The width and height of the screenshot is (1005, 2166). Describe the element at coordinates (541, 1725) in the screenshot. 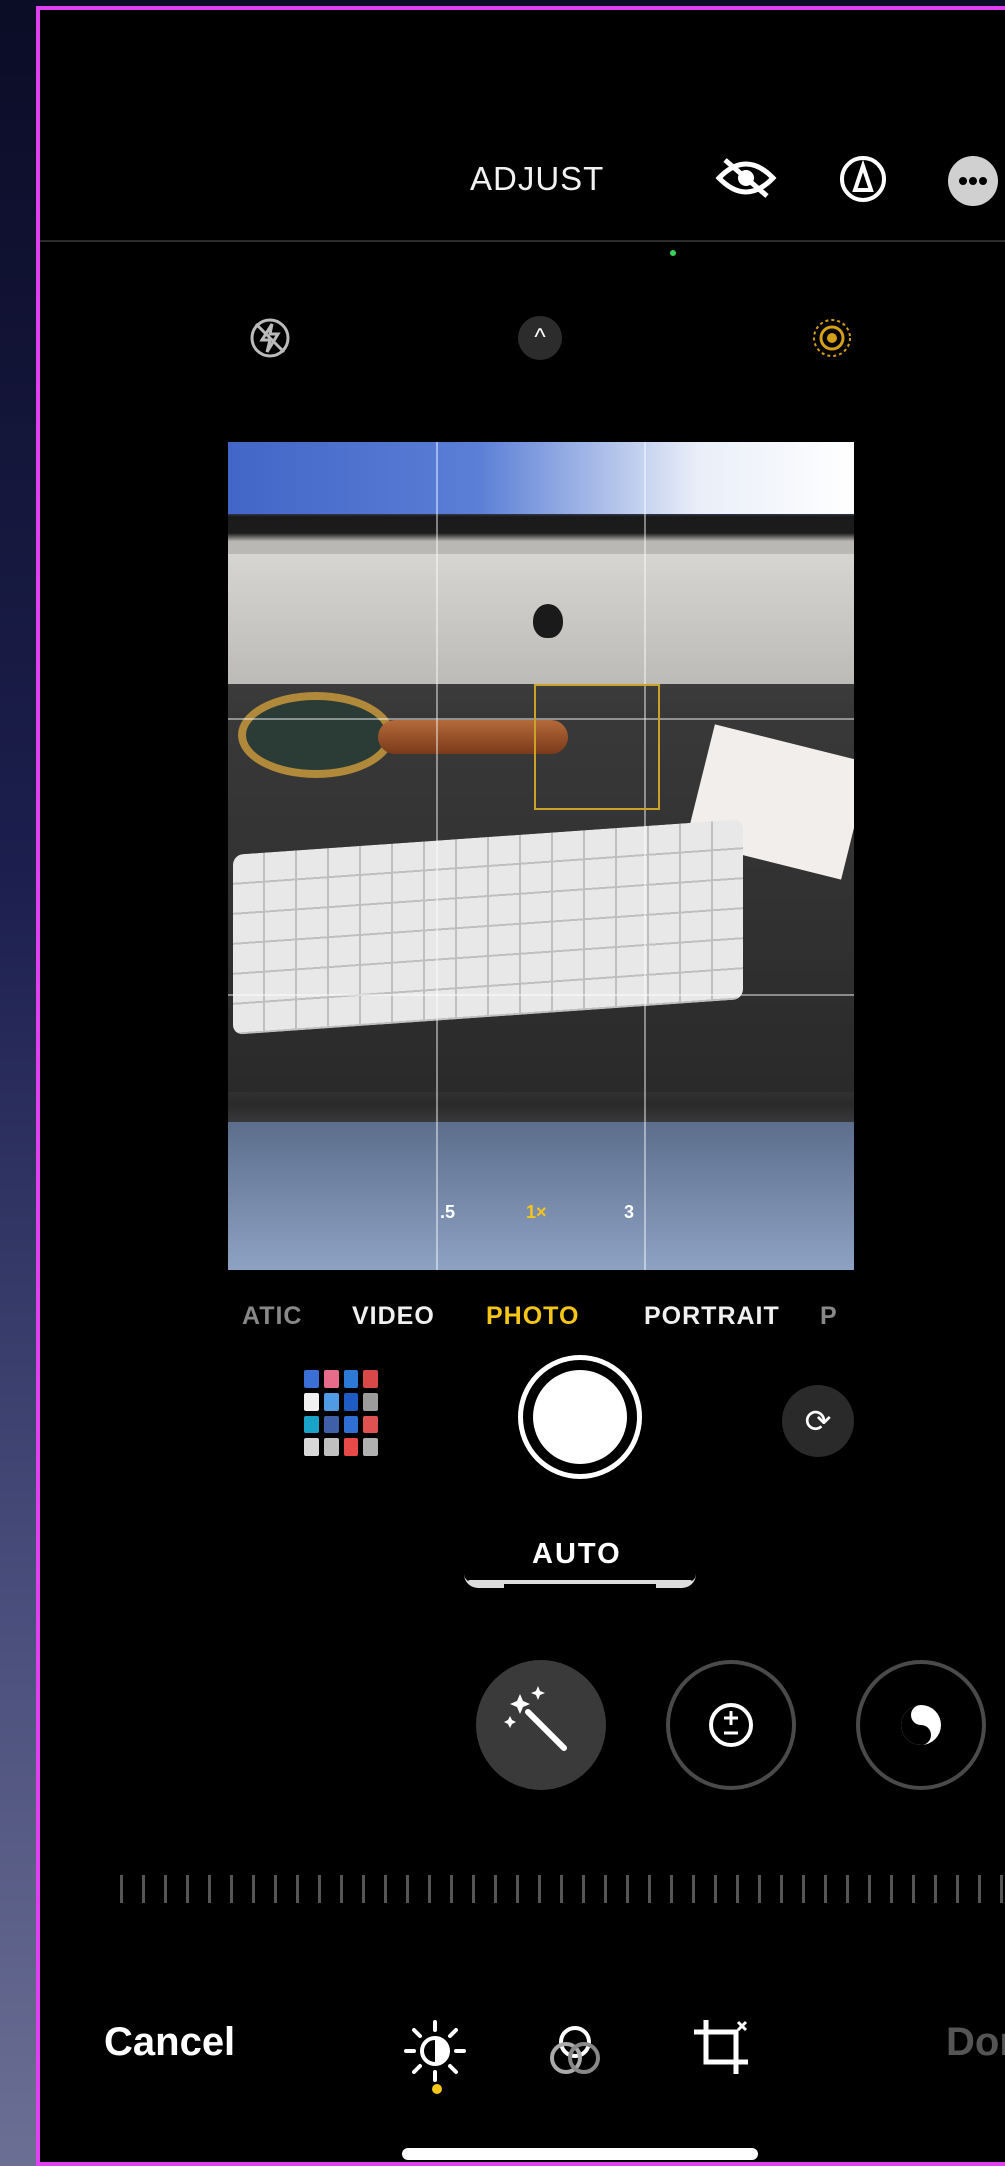

I see `magic-wand-icon` at that location.